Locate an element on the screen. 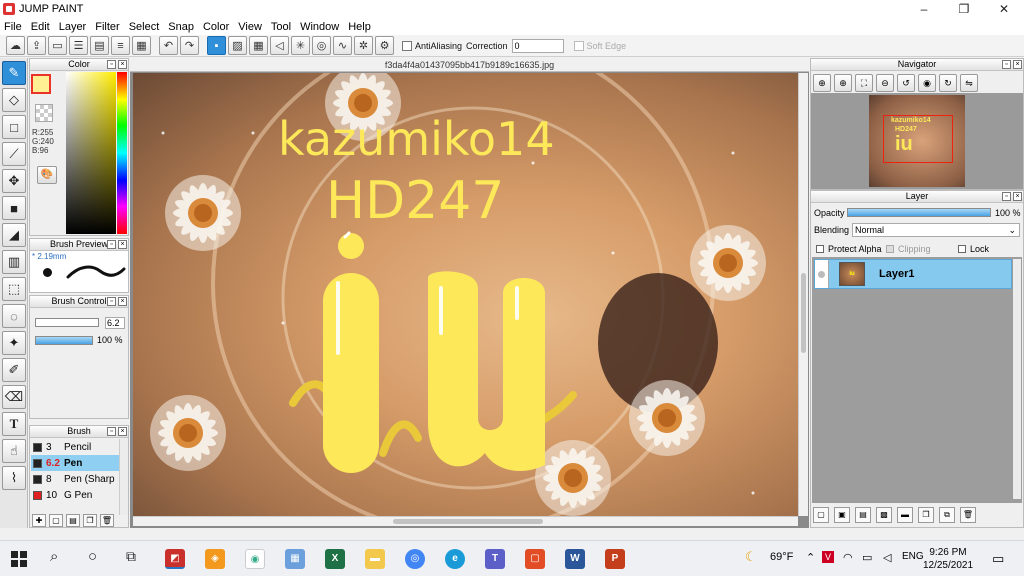 This screenshot has height=576, width=1024. snap-perspective-icon: ◁ is located at coordinates (279, 45).